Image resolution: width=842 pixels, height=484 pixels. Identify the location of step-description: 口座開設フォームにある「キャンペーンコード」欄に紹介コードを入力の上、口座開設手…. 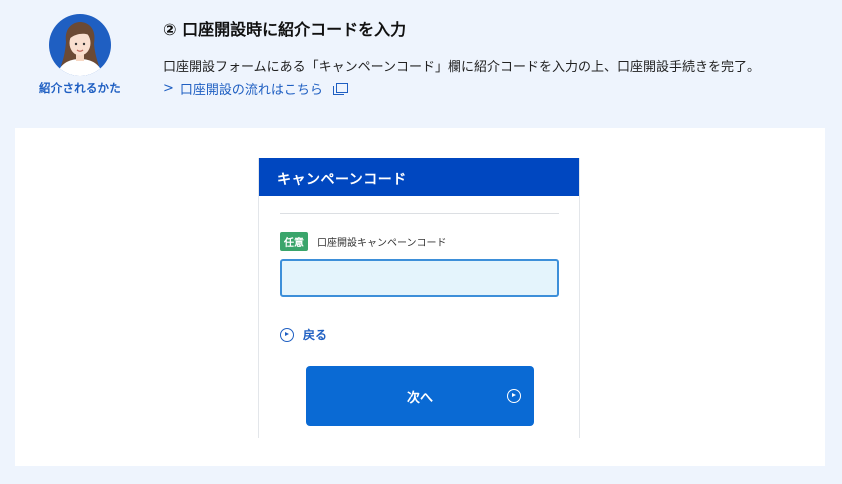
(461, 67).